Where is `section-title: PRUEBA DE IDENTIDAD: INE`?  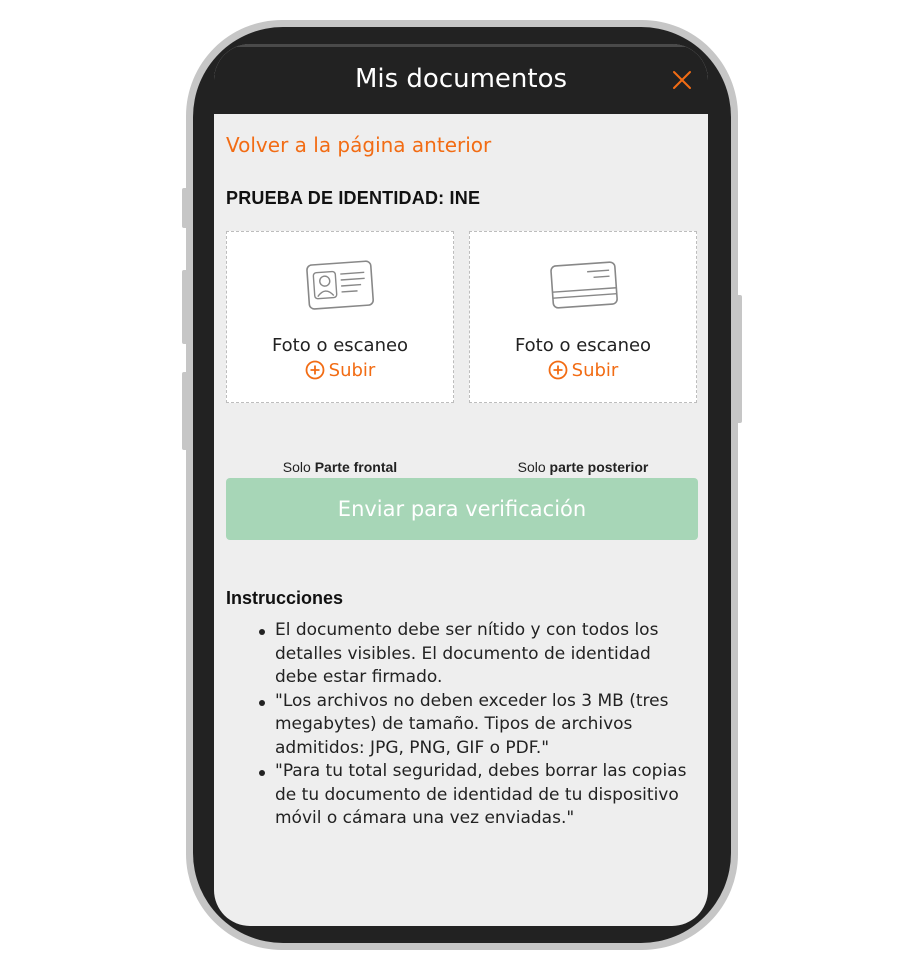 section-title: PRUEBA DE IDENTIDAD: INE is located at coordinates (353, 198).